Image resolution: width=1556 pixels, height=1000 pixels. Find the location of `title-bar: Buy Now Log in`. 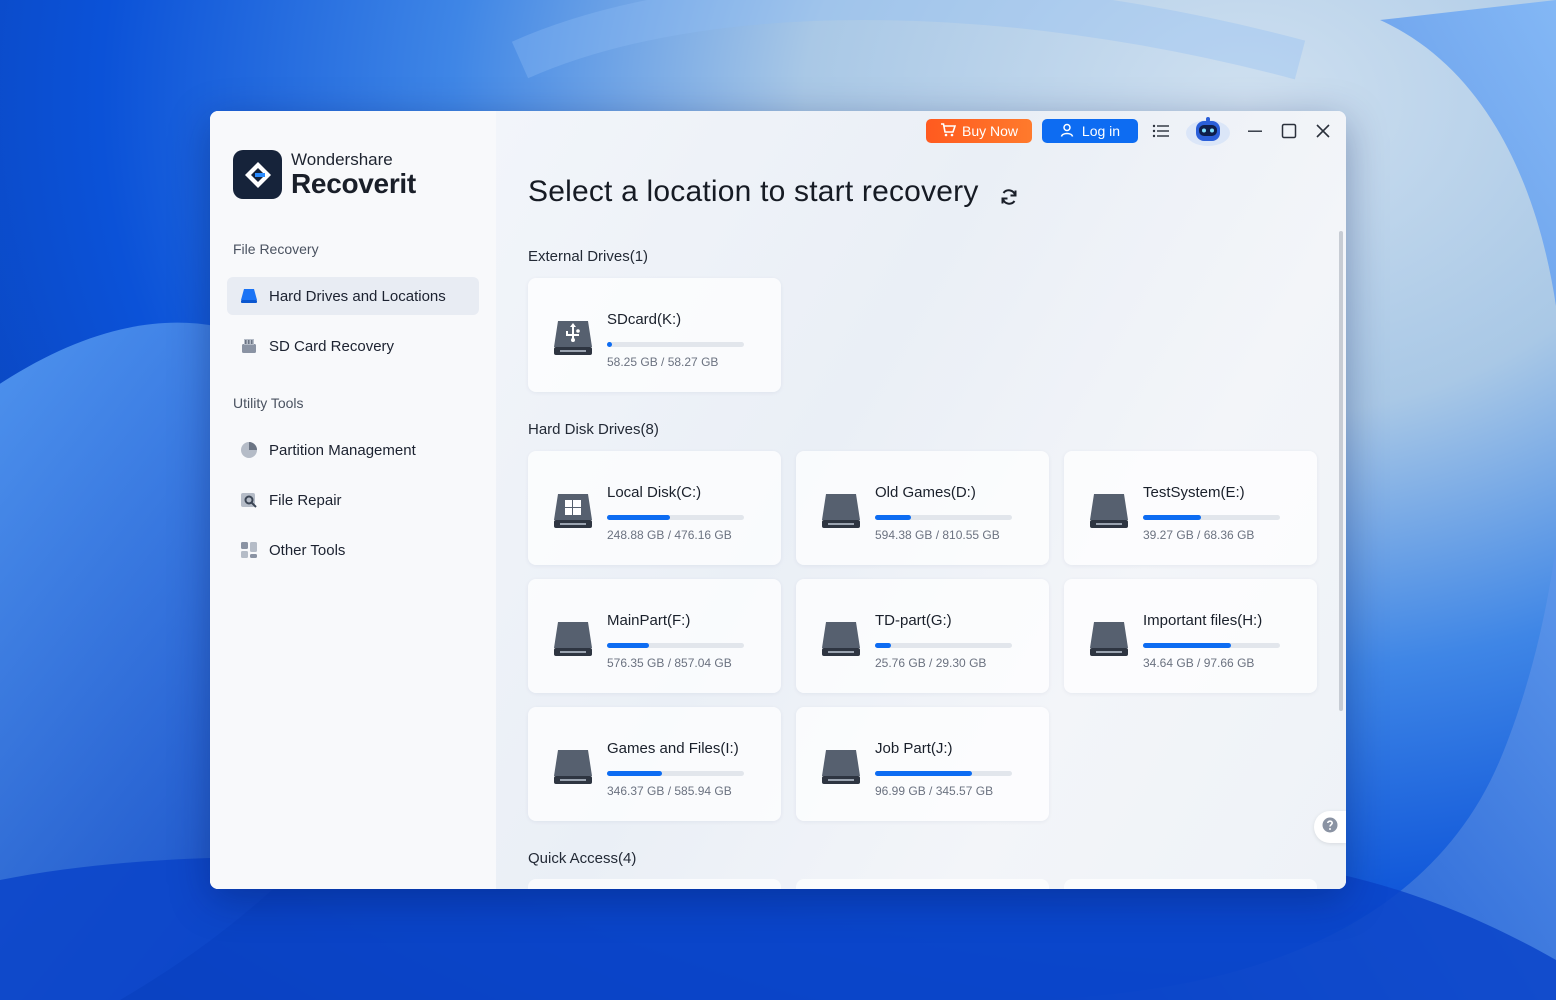

title-bar: Buy Now Log in is located at coordinates (1129, 131).